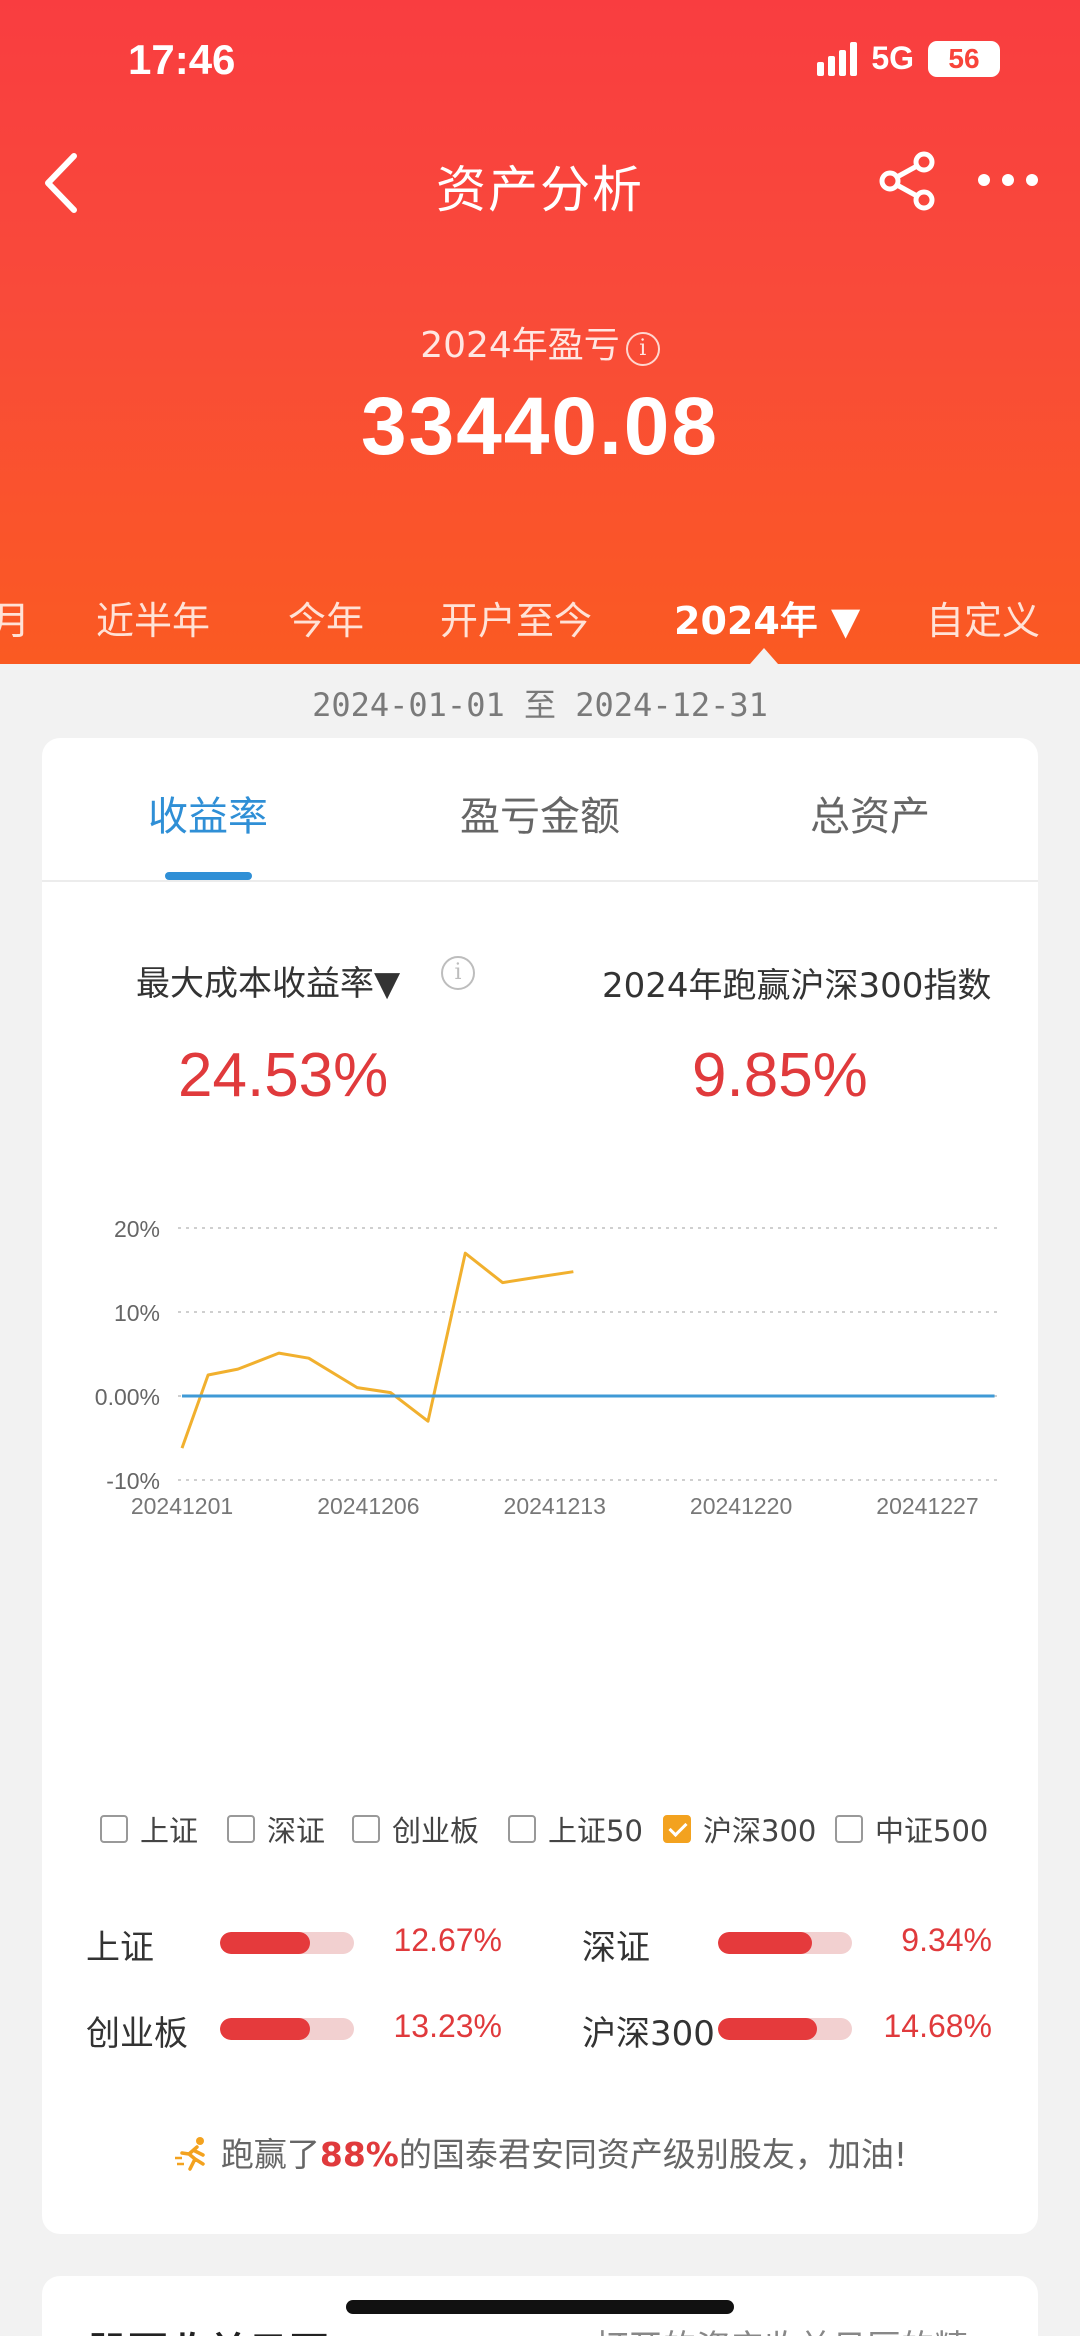  What do you see at coordinates (189, 2154) in the screenshot?
I see `runner-icon` at bounding box center [189, 2154].